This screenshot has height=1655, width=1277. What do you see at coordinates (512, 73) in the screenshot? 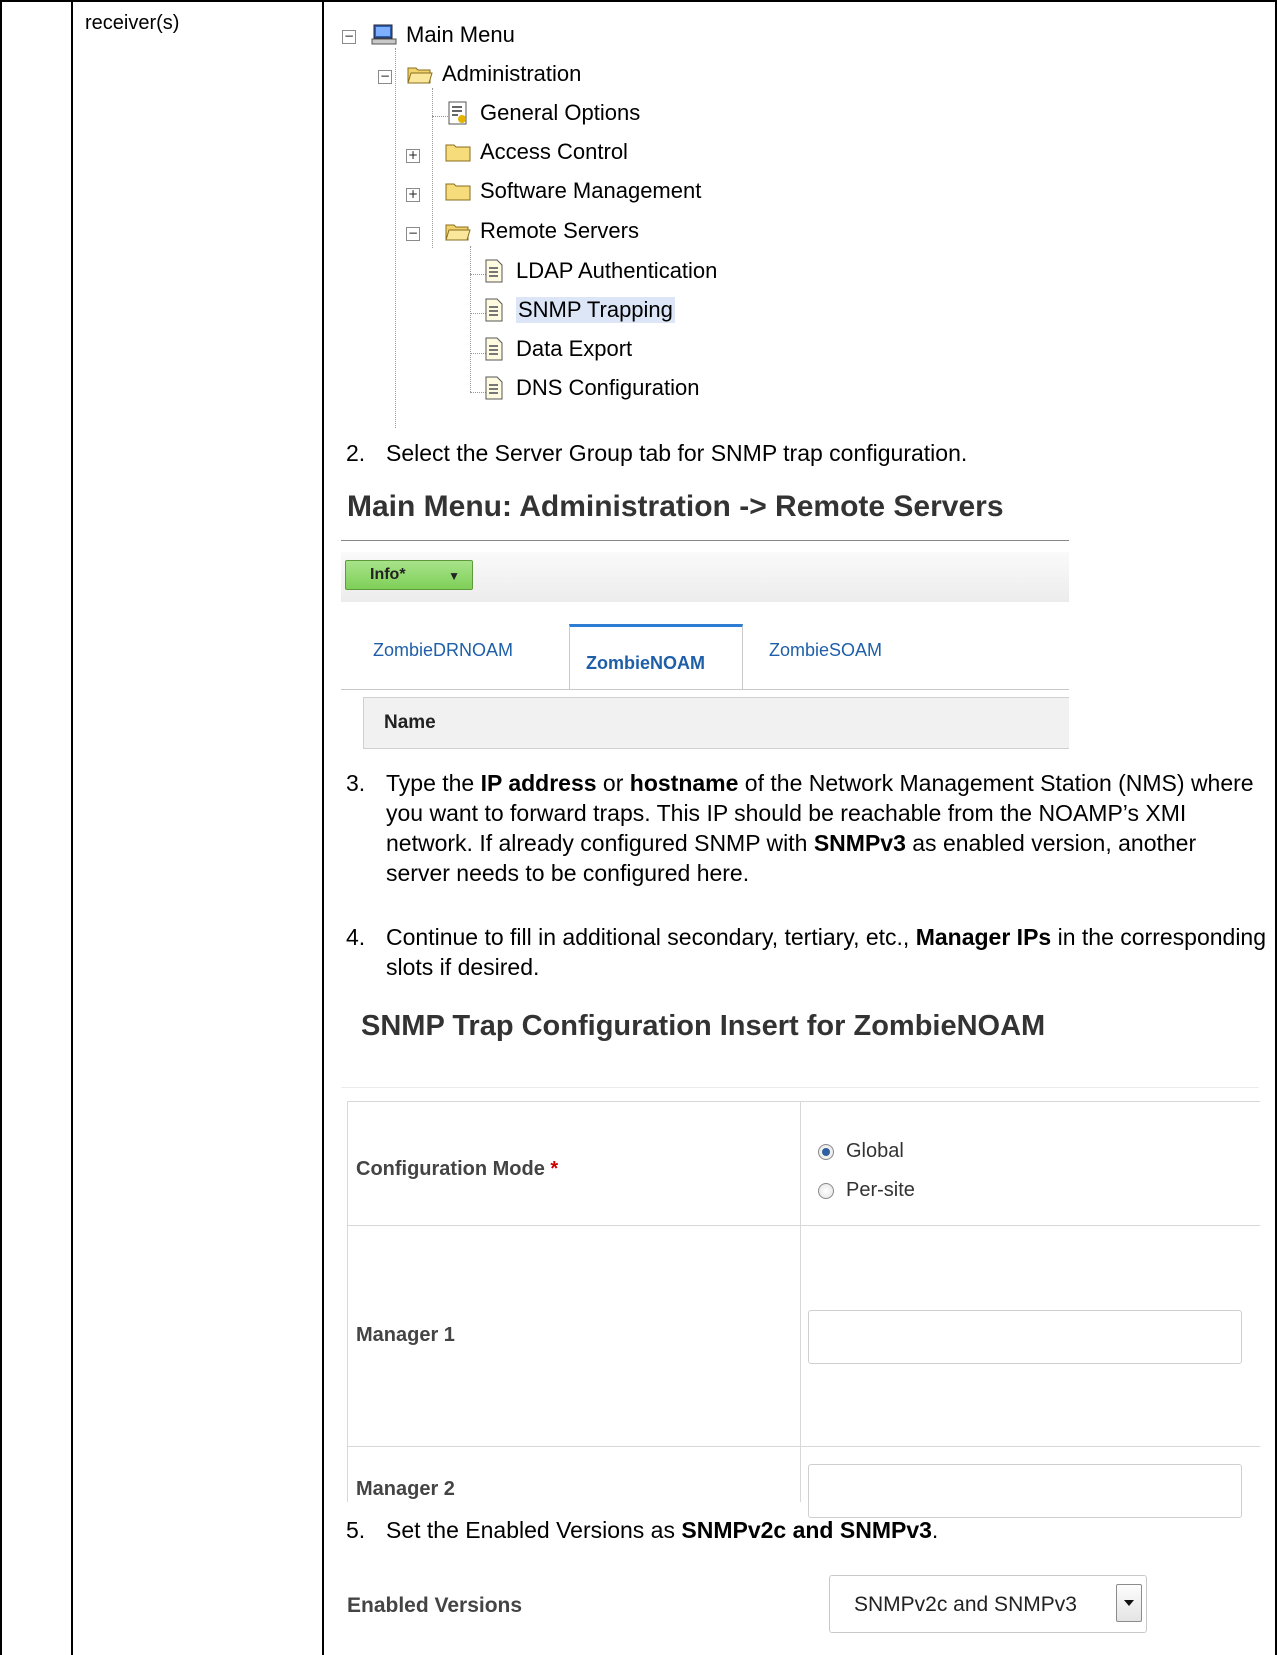
I see `tree-label: Administration` at bounding box center [512, 73].